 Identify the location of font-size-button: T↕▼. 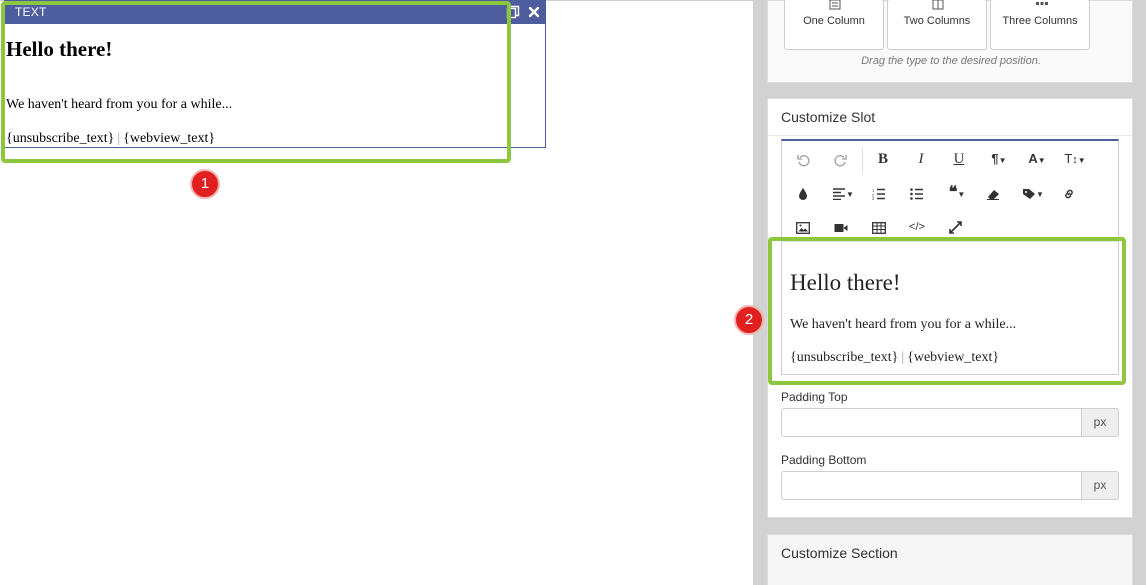
(1075, 159).